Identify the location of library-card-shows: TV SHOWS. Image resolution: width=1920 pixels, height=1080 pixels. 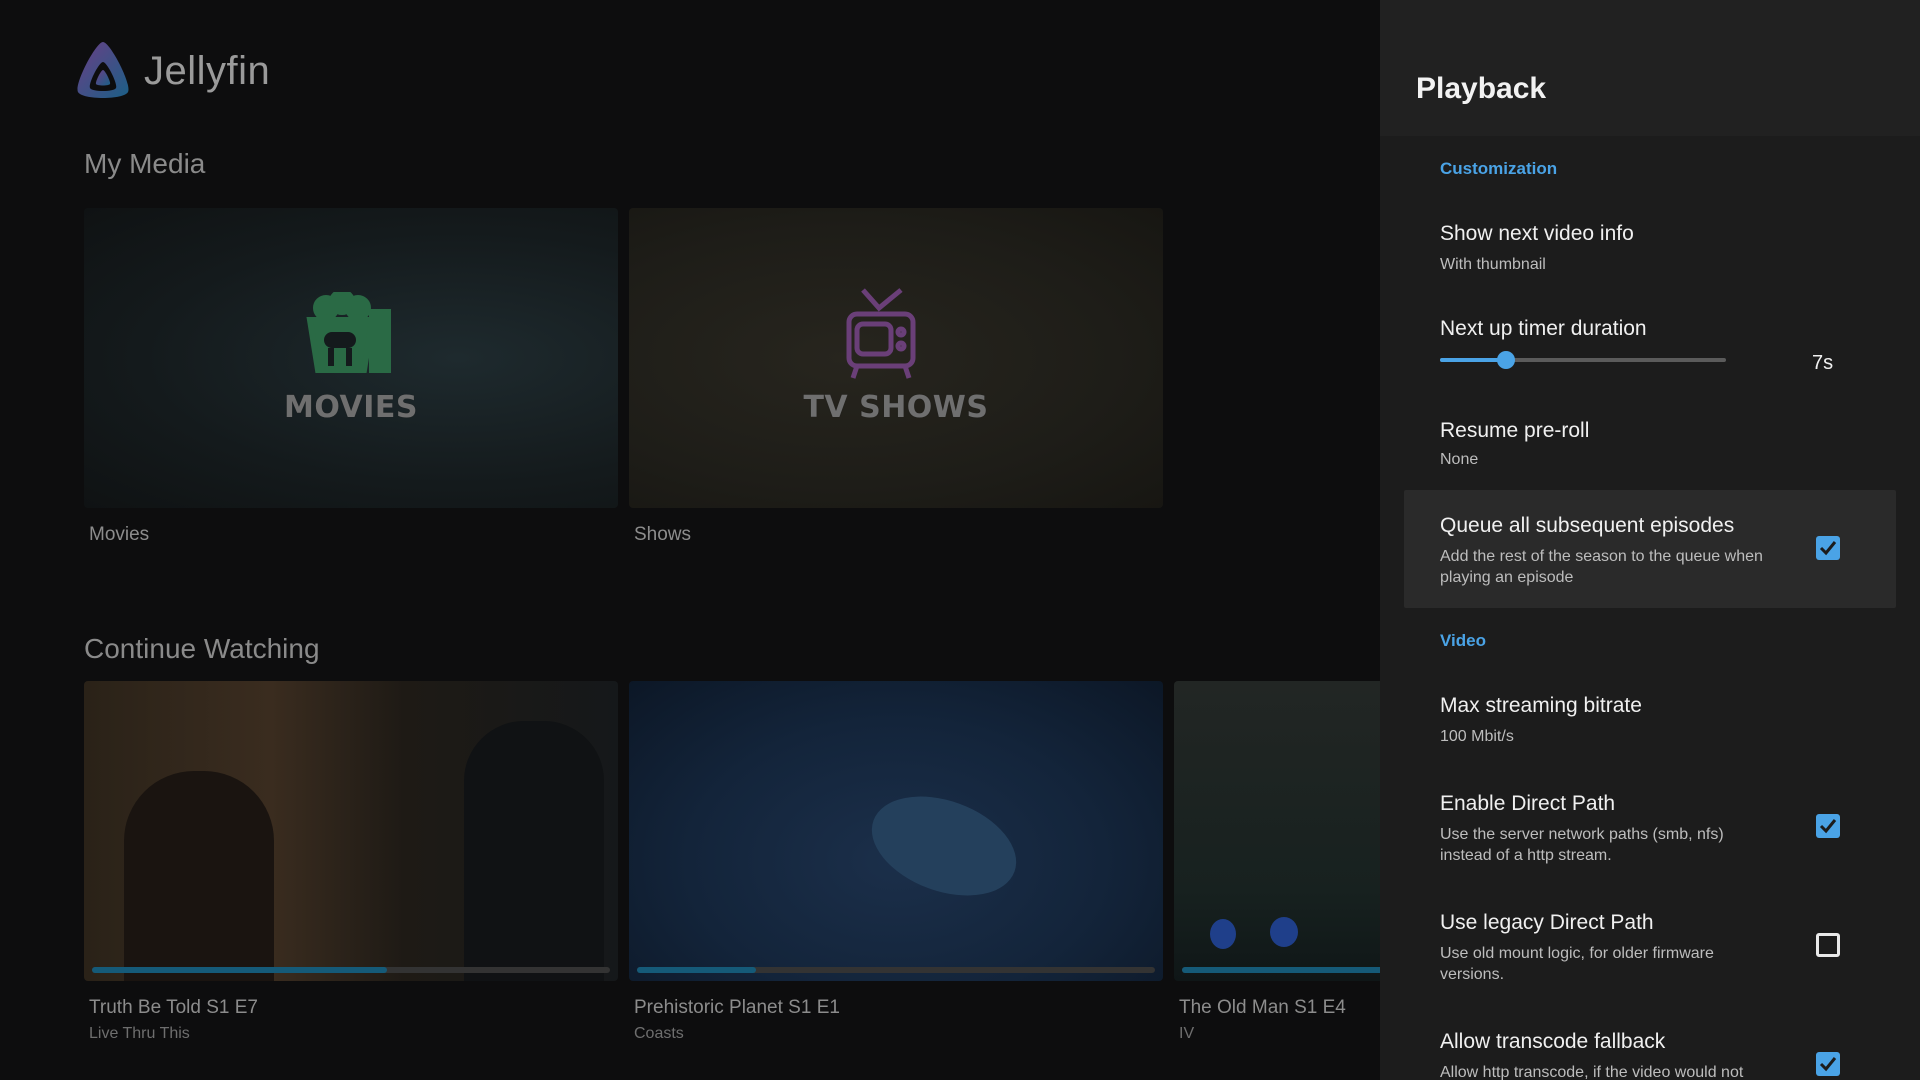
(896, 358).